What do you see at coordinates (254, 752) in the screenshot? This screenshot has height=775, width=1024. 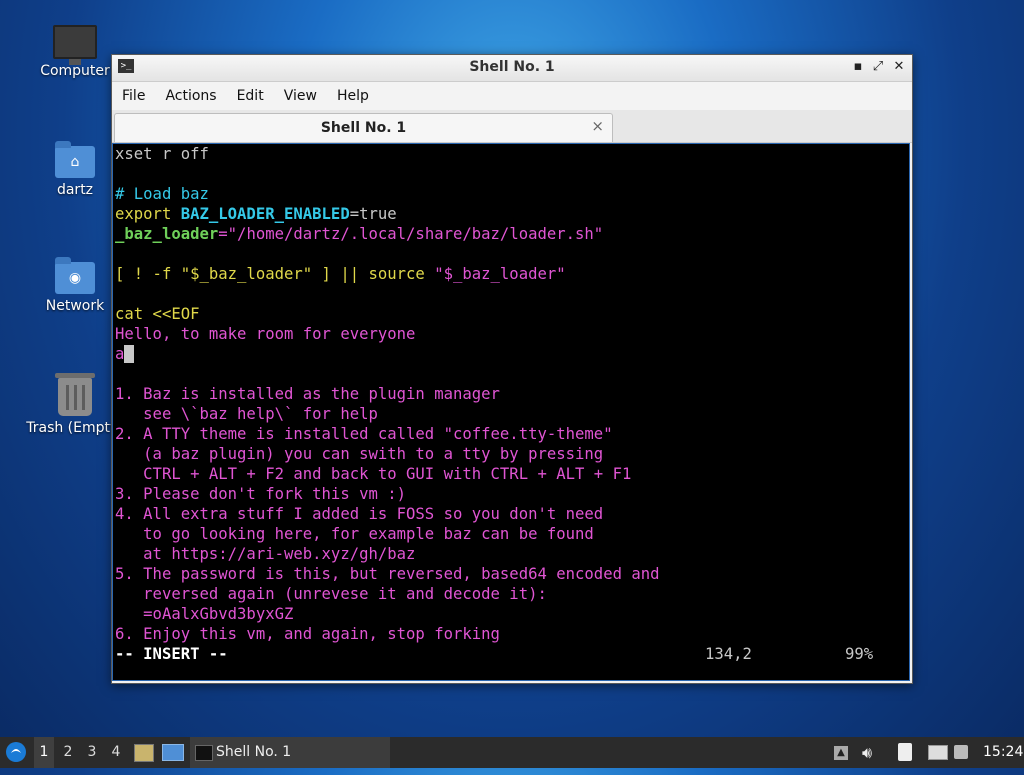 I see `task-label: Shell No. 1` at bounding box center [254, 752].